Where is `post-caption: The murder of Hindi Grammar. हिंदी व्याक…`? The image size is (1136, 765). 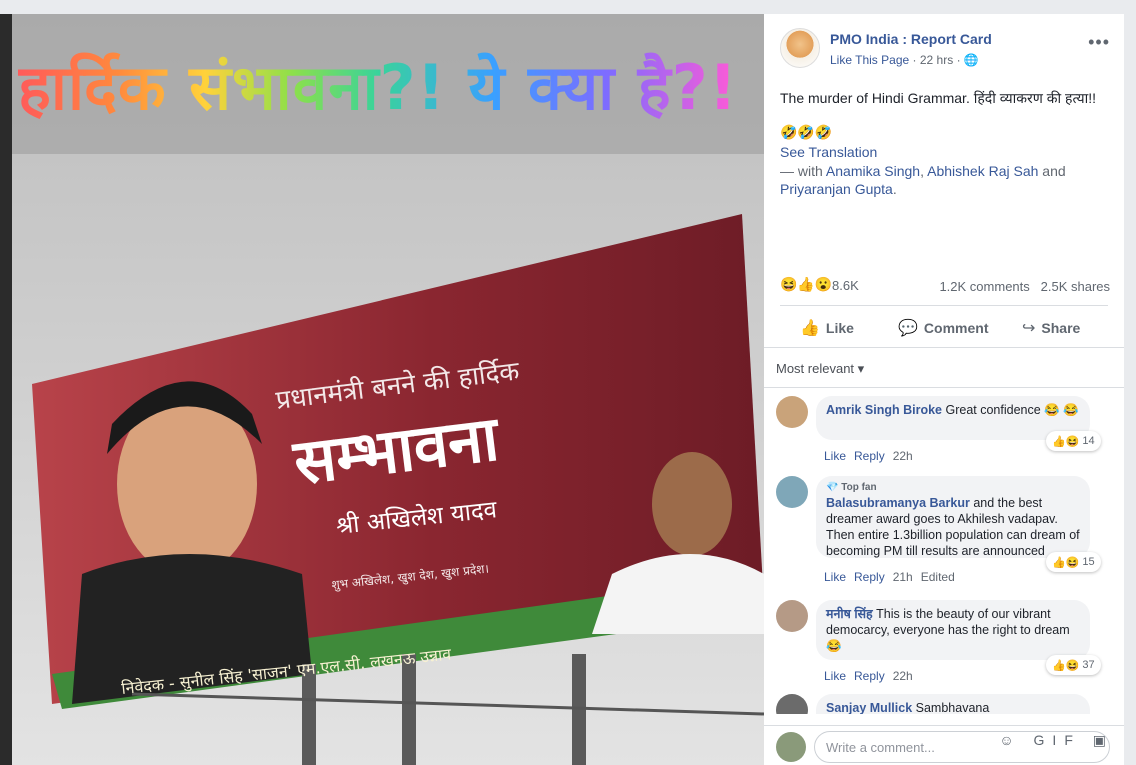
post-caption: The murder of Hindi Grammar. हिंदी व्याक… is located at coordinates (938, 98).